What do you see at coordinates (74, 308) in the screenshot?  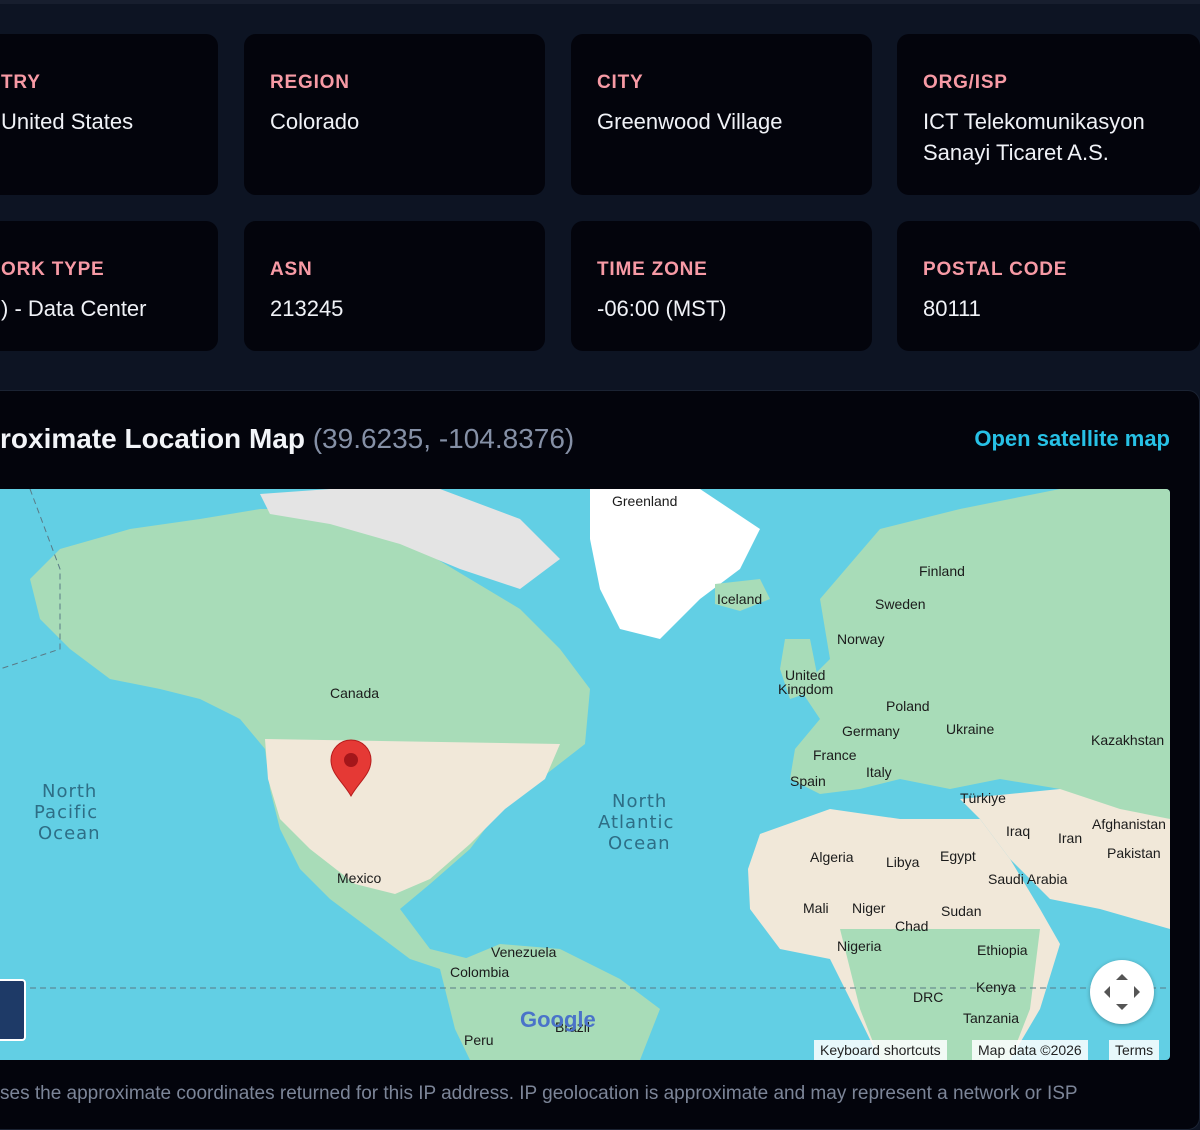 I see `network-type-value: ) - Data Center` at bounding box center [74, 308].